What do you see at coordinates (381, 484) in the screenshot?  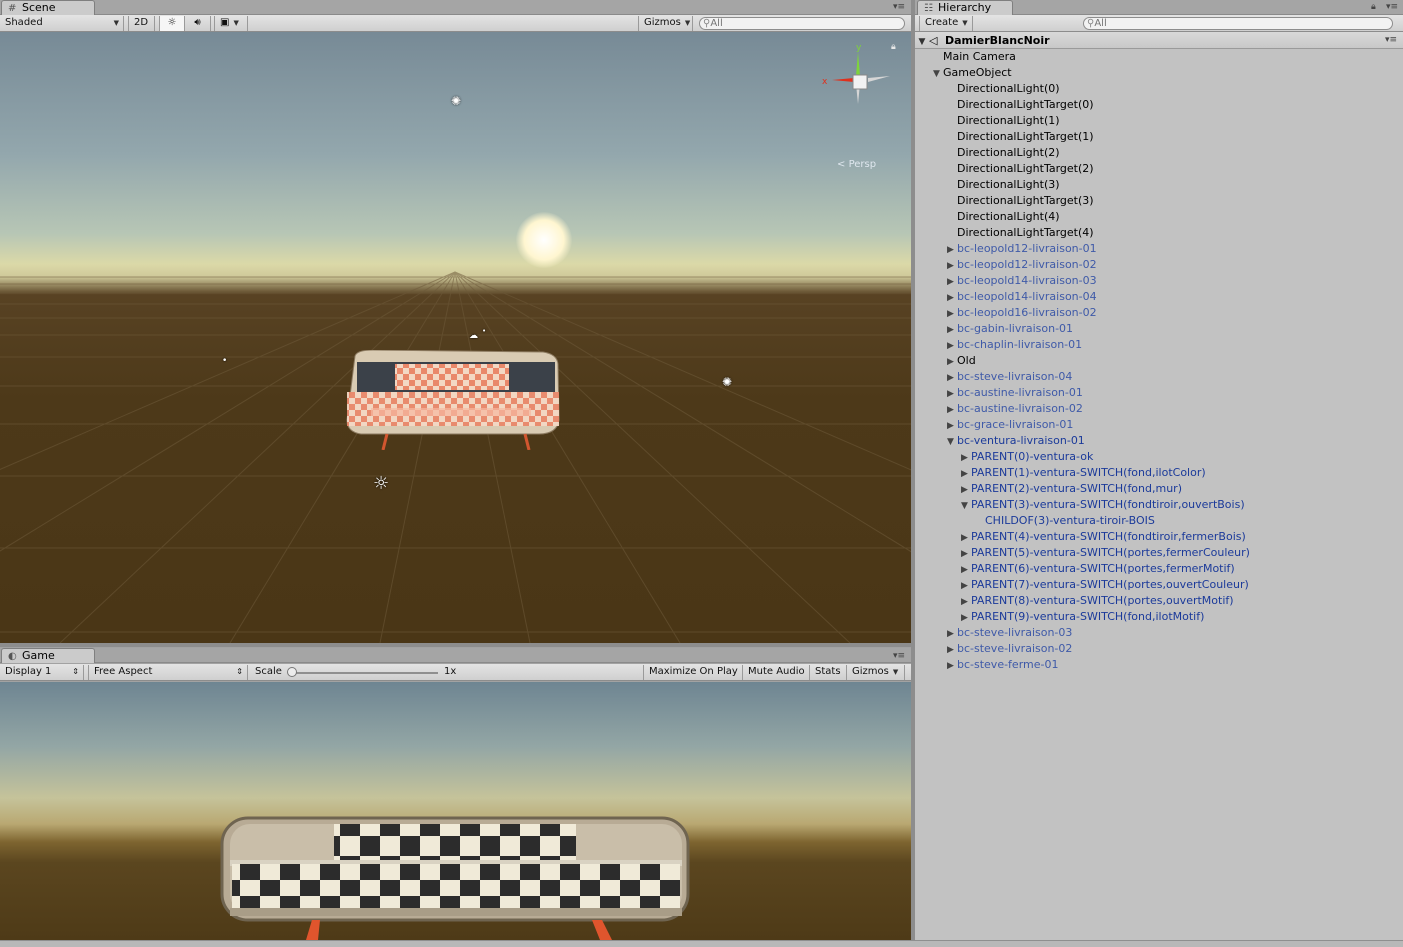 I see `directional-light-gizmo-icon: ☼` at bounding box center [381, 484].